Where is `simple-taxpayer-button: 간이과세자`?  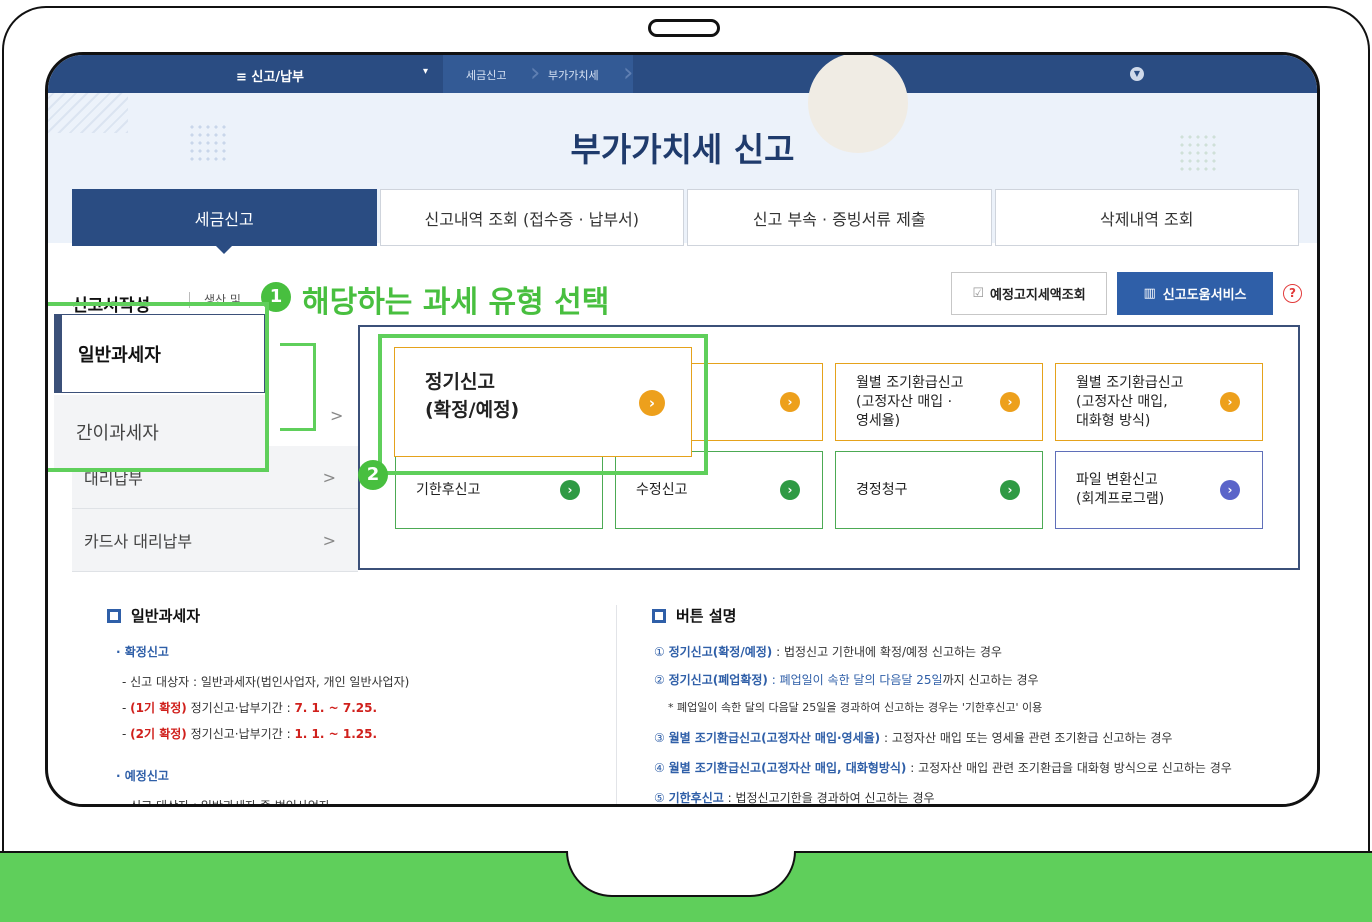 simple-taxpayer-button: 간이과세자 is located at coordinates (159, 431).